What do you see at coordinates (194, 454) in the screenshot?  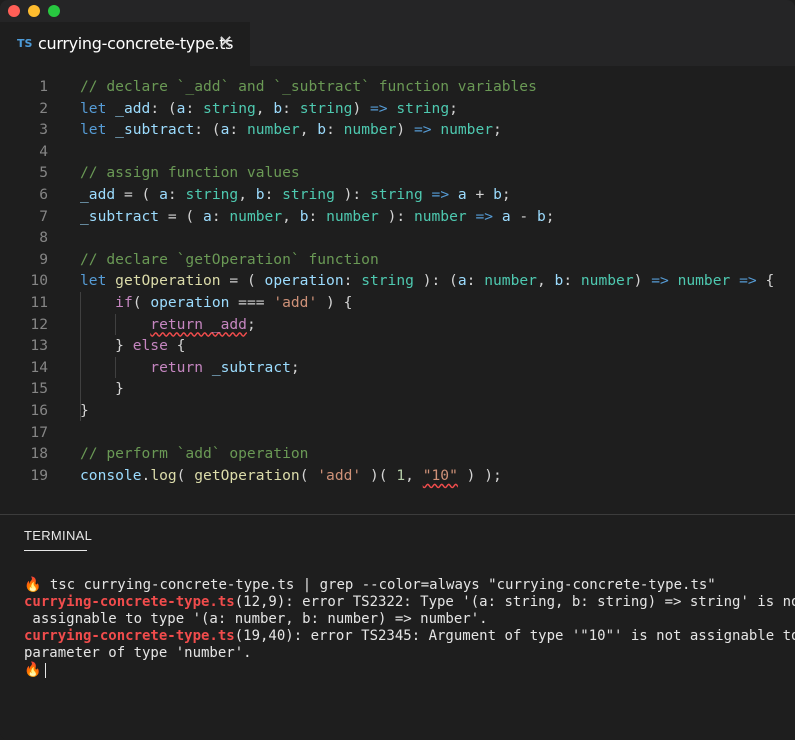 I see `code-text: // perform `add` operation` at bounding box center [194, 454].